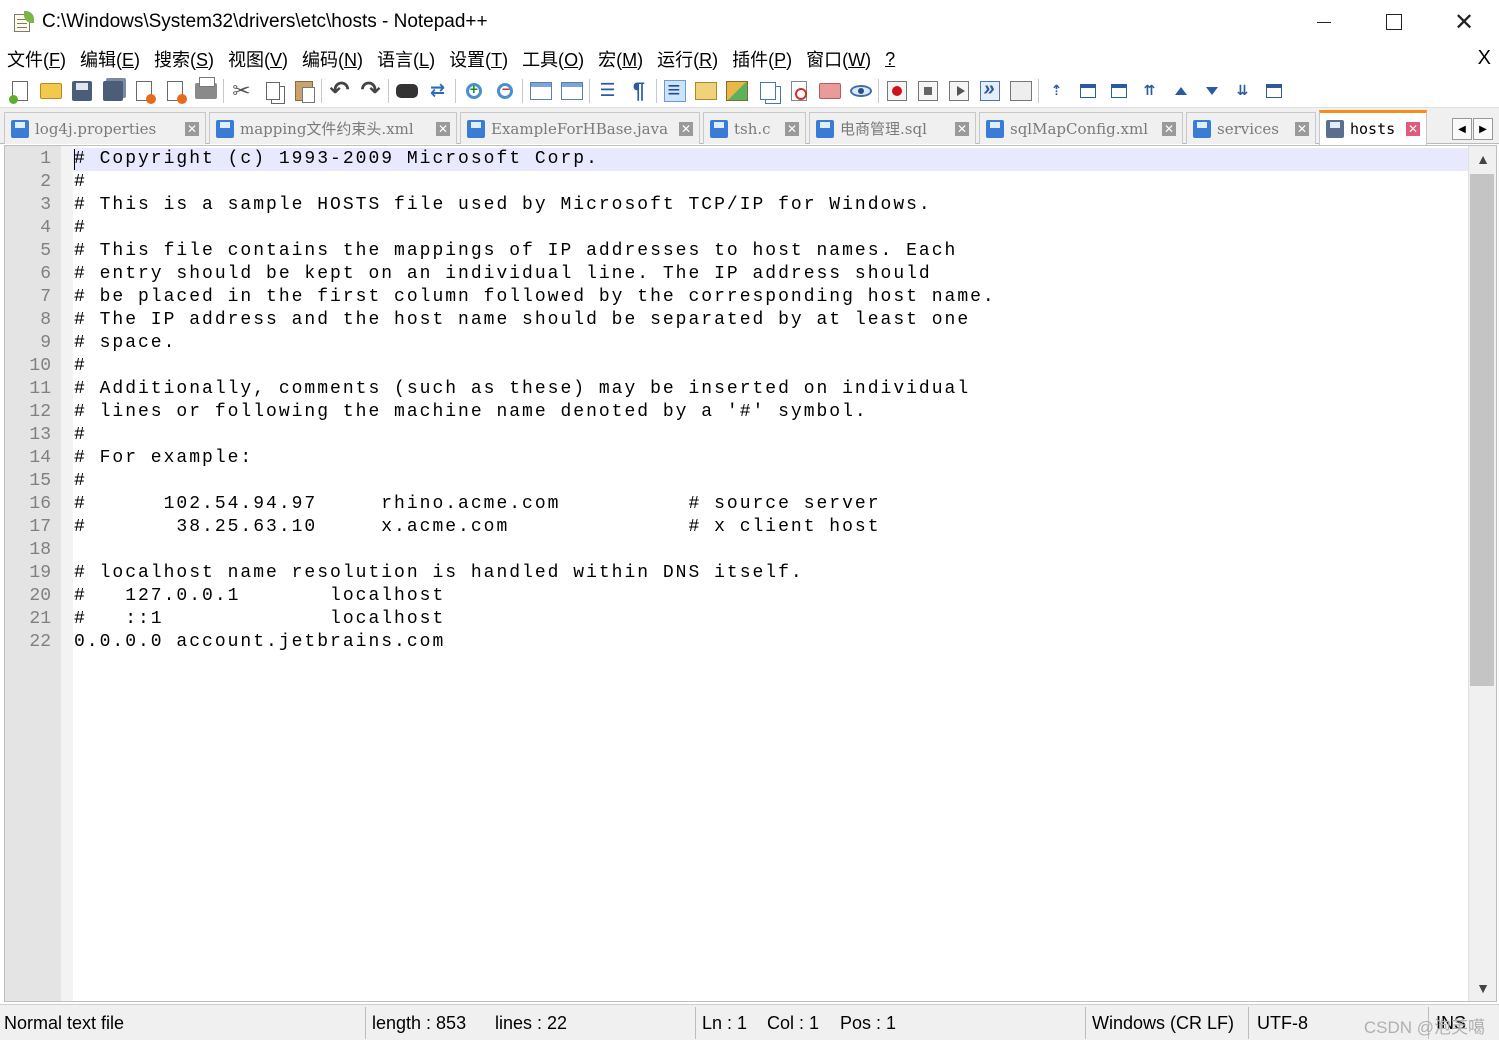 The image size is (1499, 1040). I want to click on scroll-up-button: ▲, so click(1483, 159).